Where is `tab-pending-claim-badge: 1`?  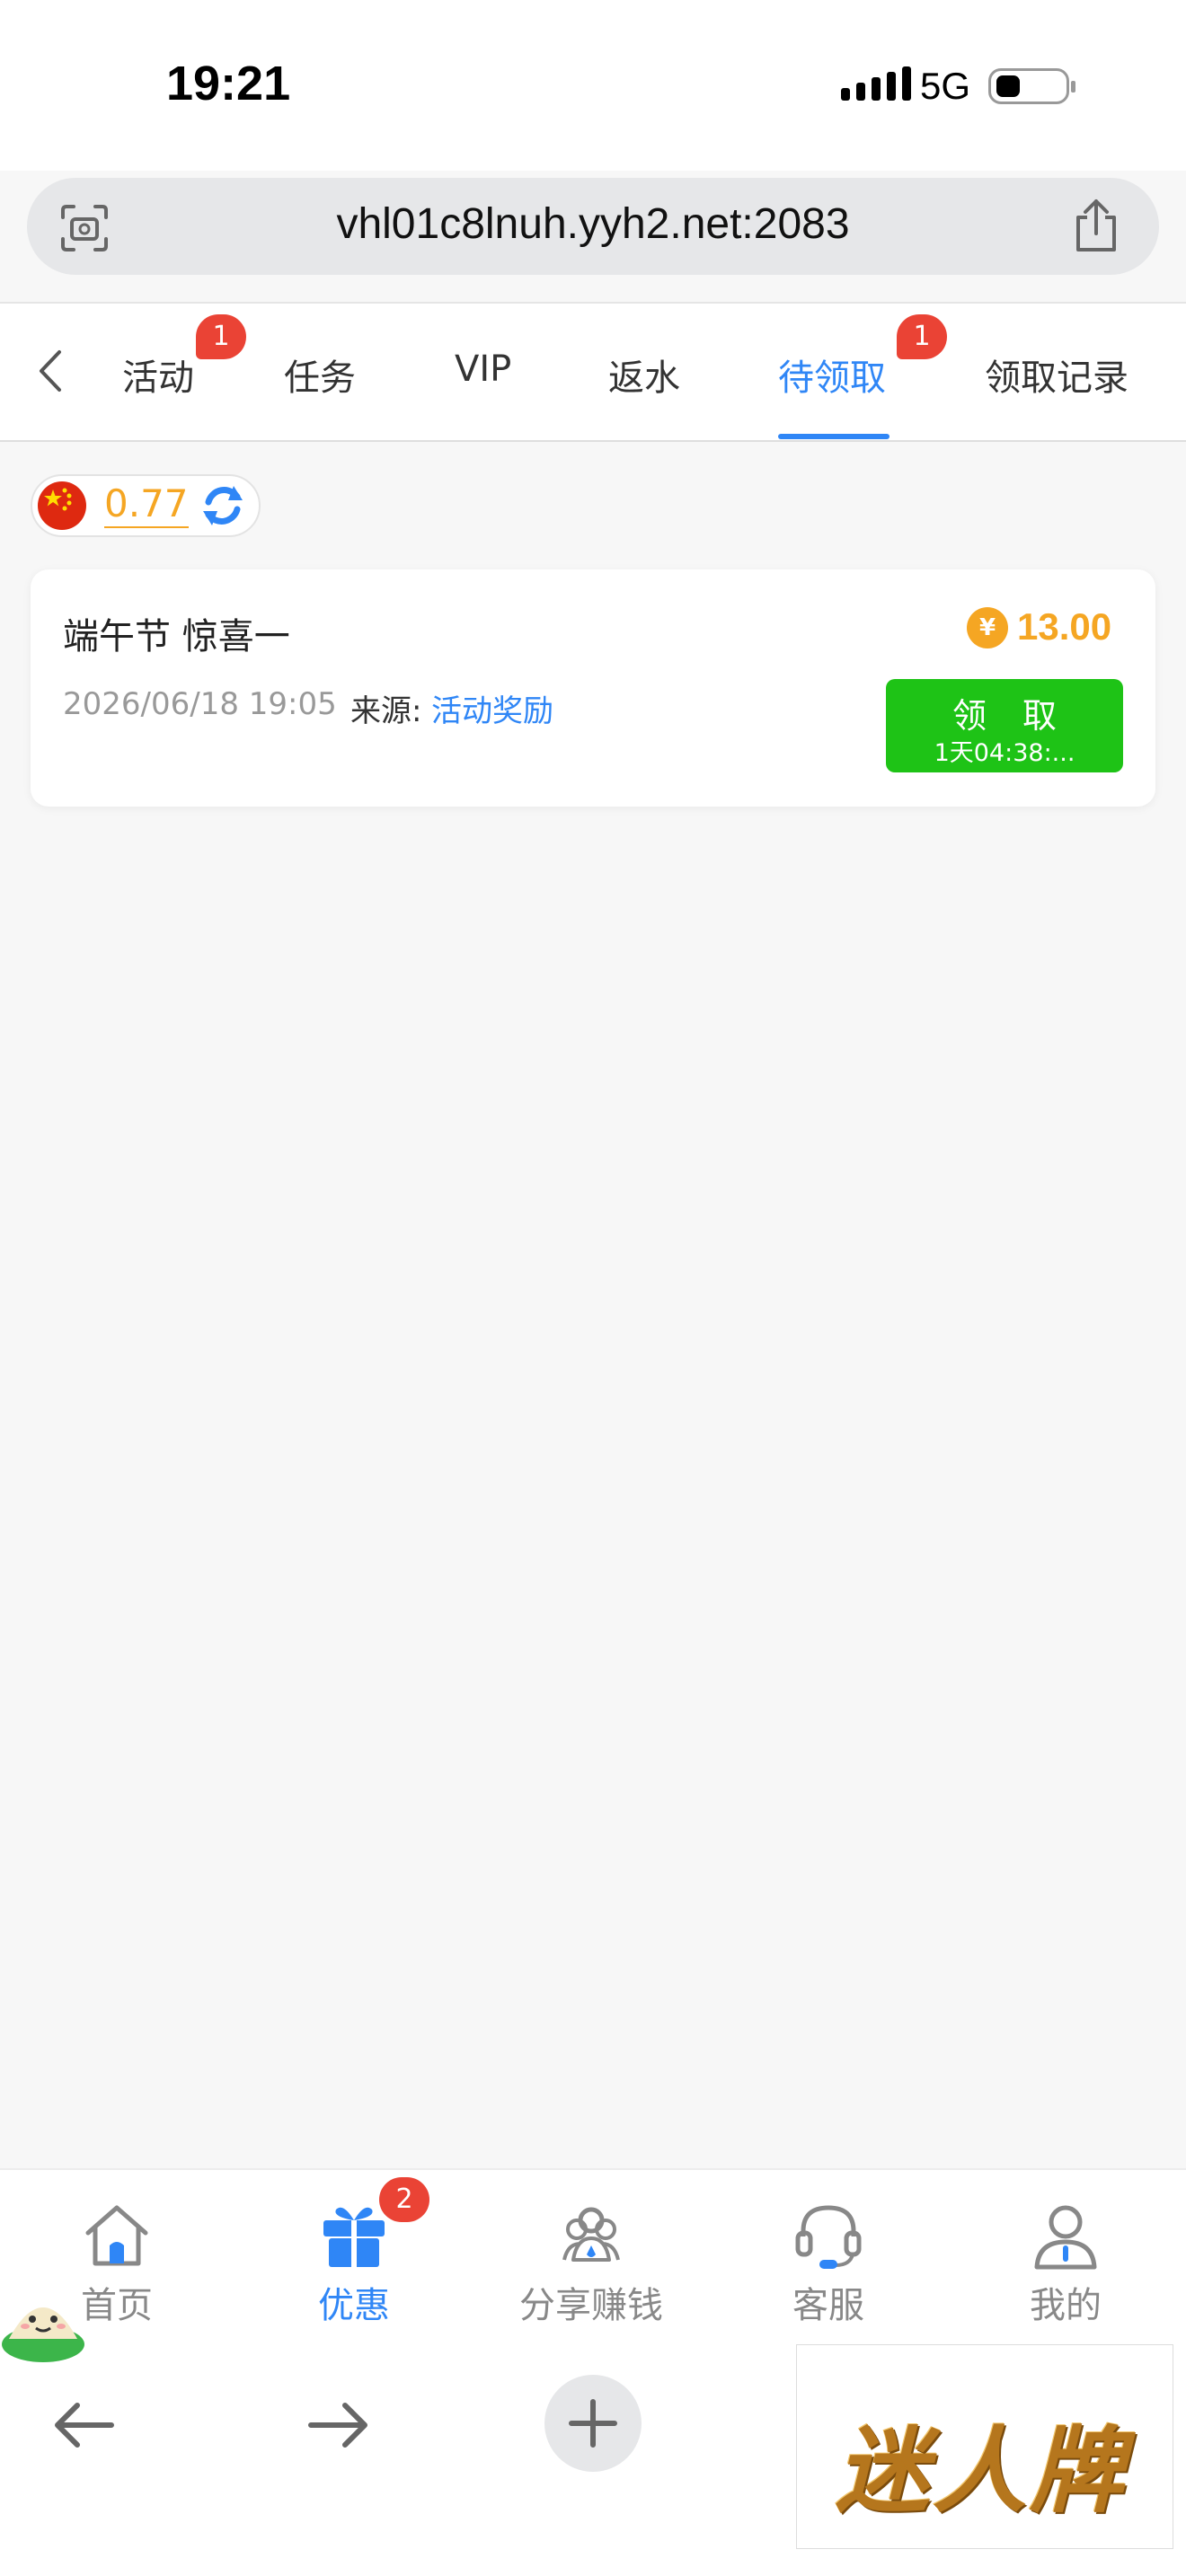 tab-pending-claim-badge: 1 is located at coordinates (922, 336).